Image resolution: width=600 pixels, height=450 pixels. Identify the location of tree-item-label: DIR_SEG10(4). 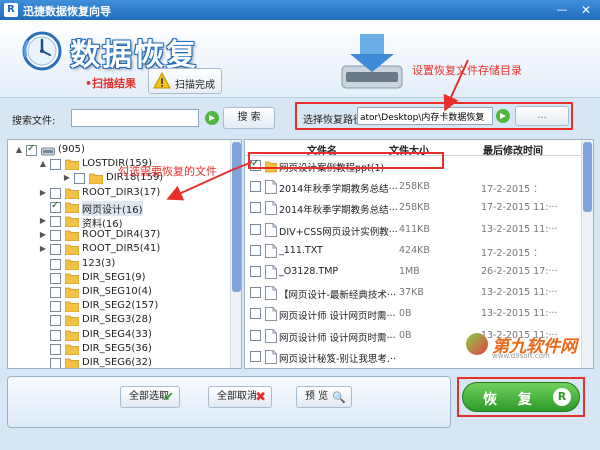
(117, 291).